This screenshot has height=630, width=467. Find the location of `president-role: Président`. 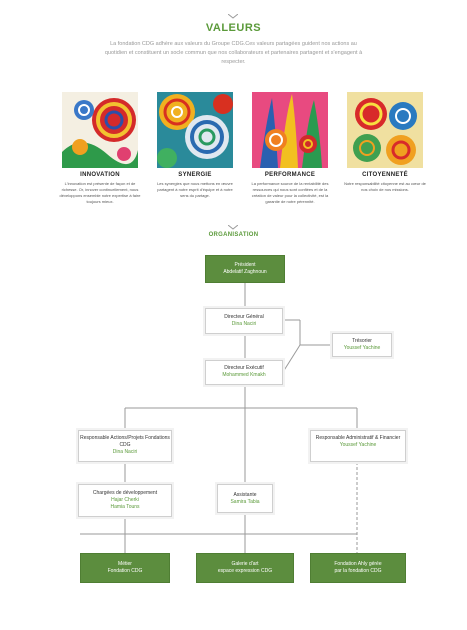

president-role: Président is located at coordinates (245, 265).